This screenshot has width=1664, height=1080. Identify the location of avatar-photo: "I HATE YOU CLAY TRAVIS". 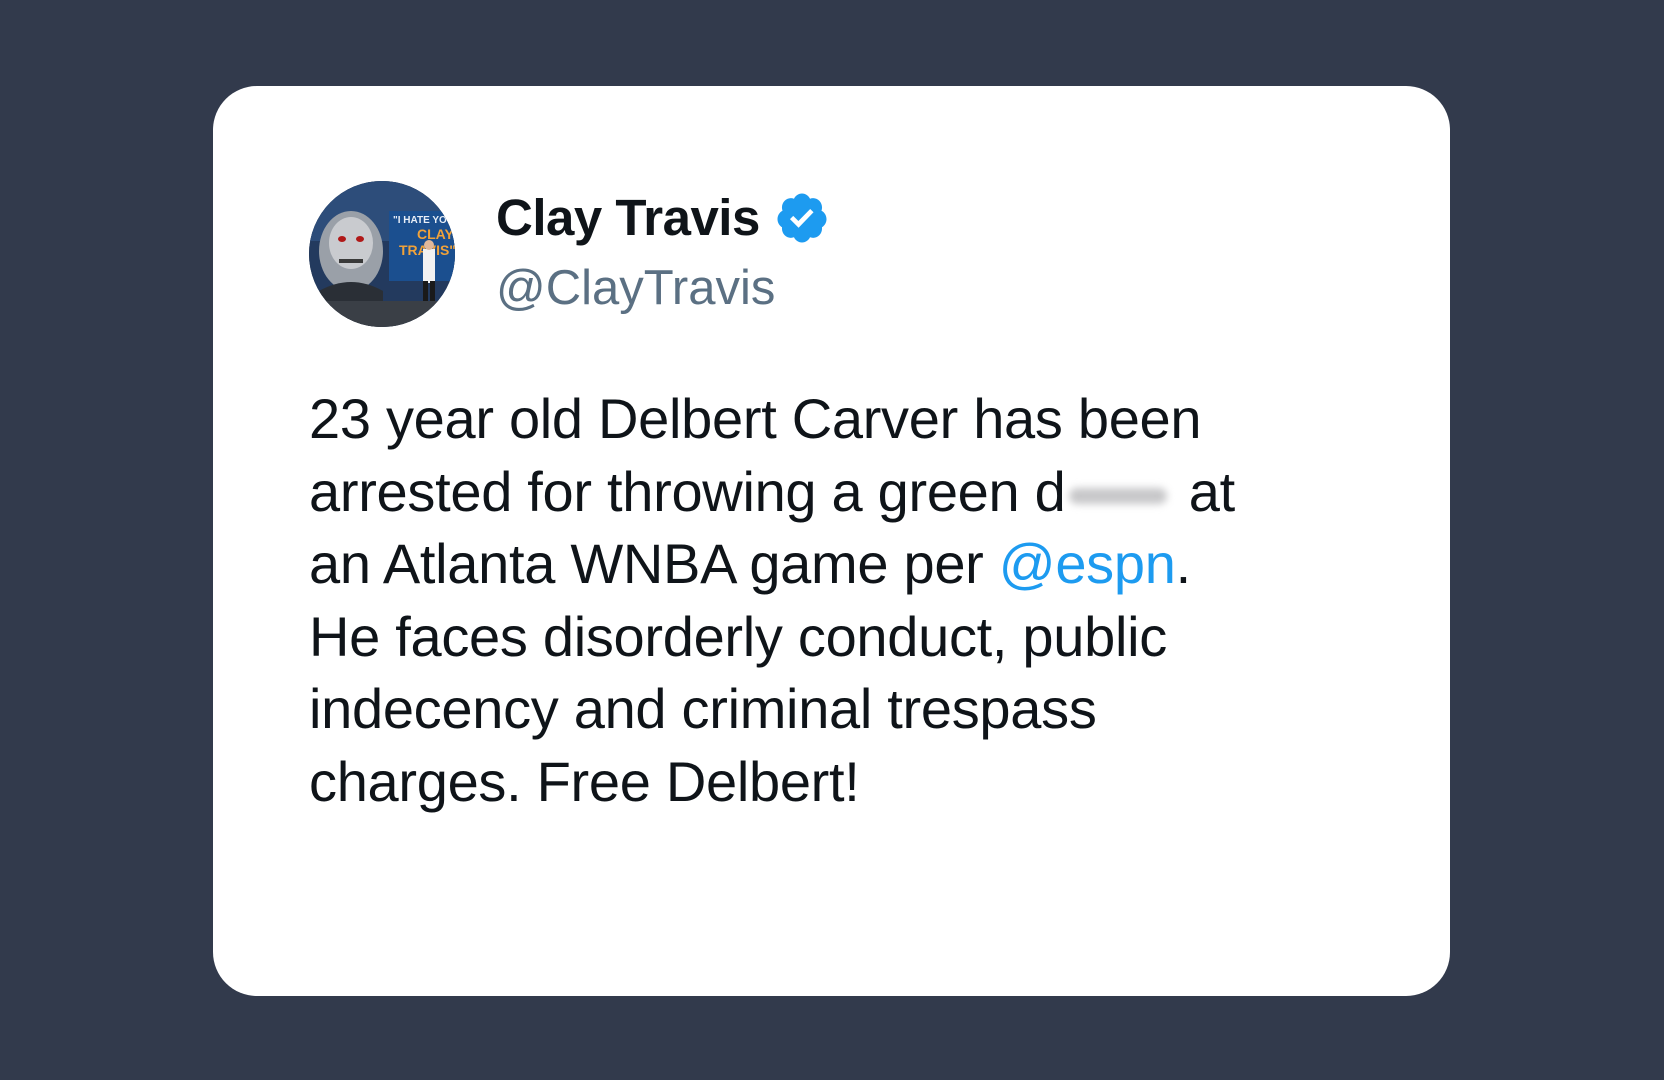
(382, 254).